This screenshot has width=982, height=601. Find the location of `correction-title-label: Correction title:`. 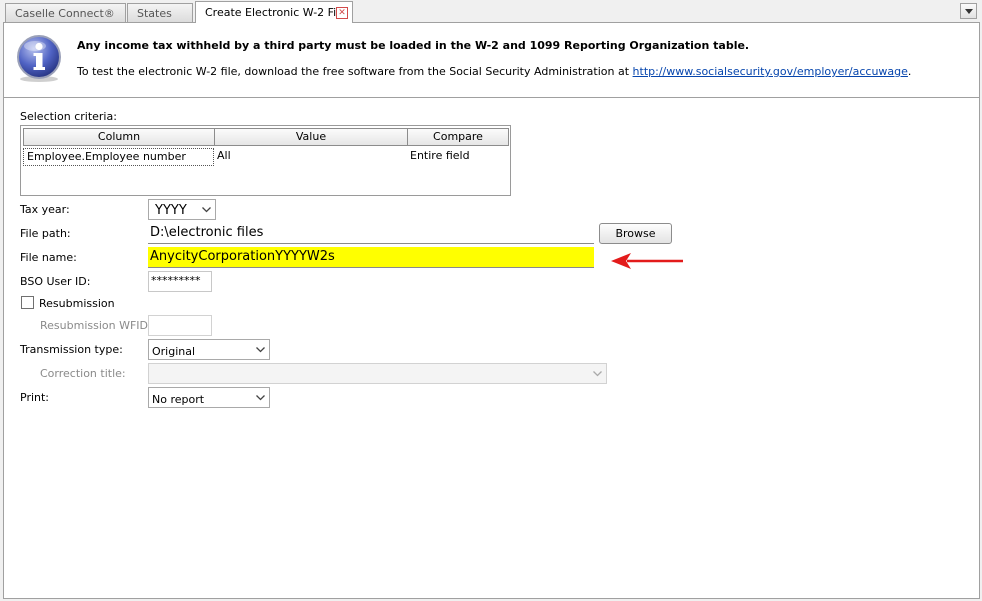

correction-title-label: Correction title: is located at coordinates (83, 373).